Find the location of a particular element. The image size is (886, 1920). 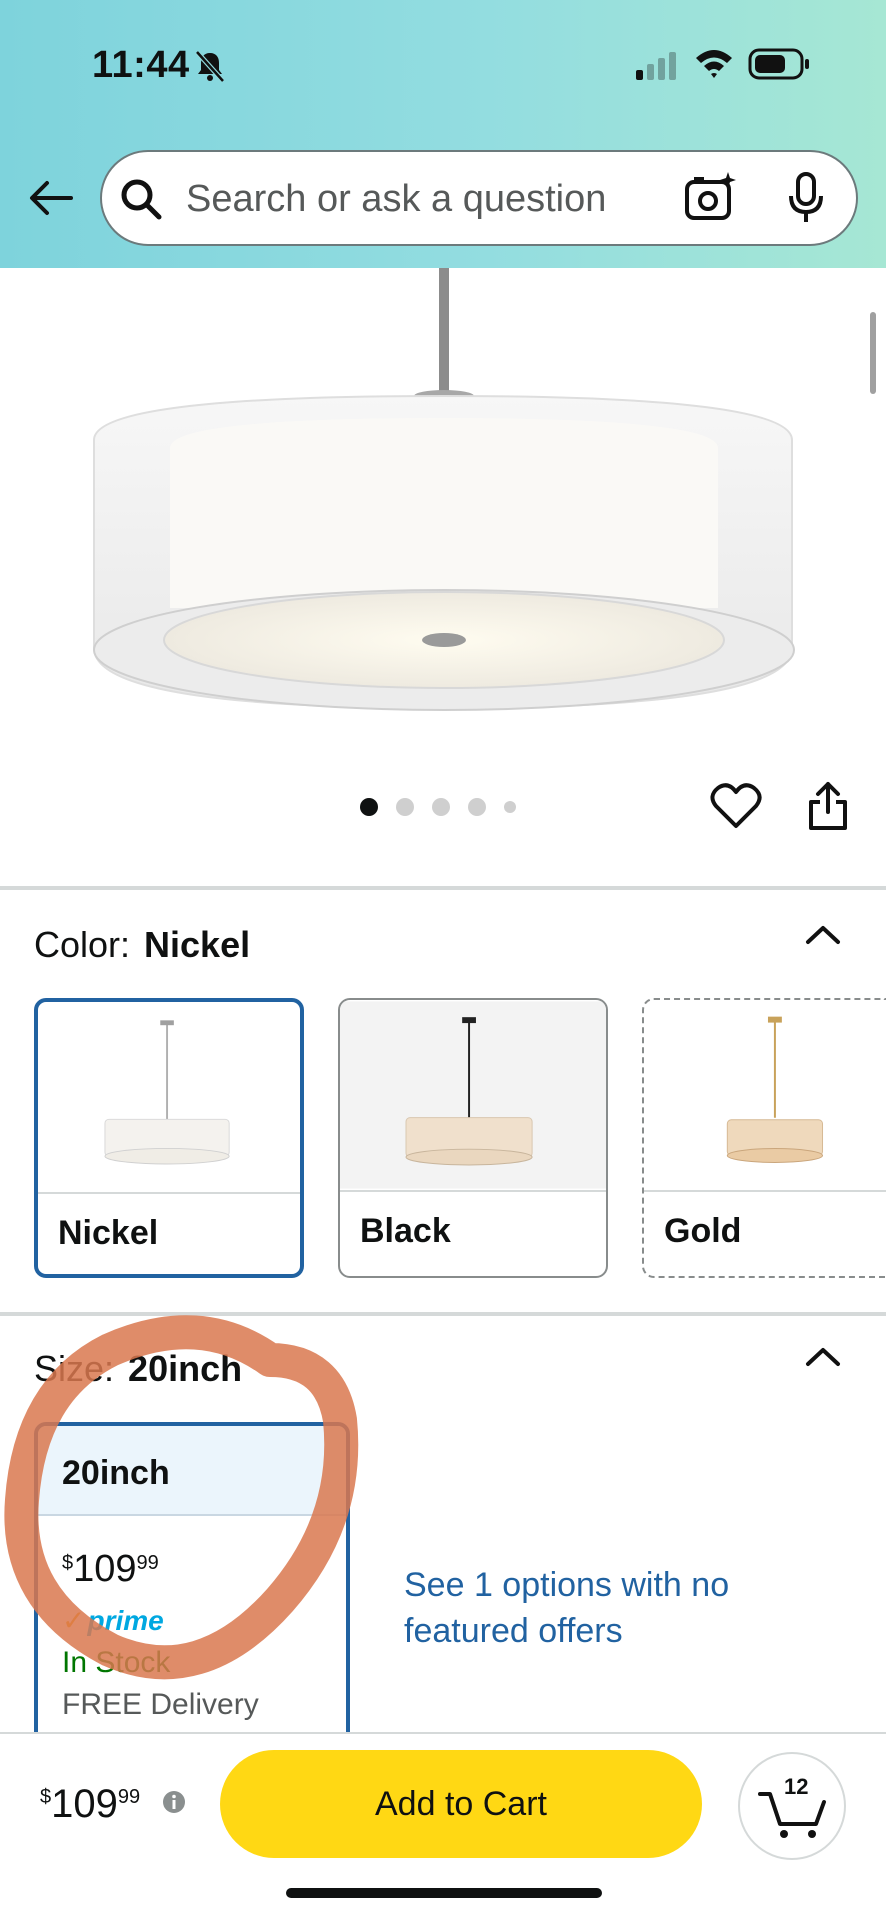

color-option-label: Gold is located at coordinates (703, 1231).